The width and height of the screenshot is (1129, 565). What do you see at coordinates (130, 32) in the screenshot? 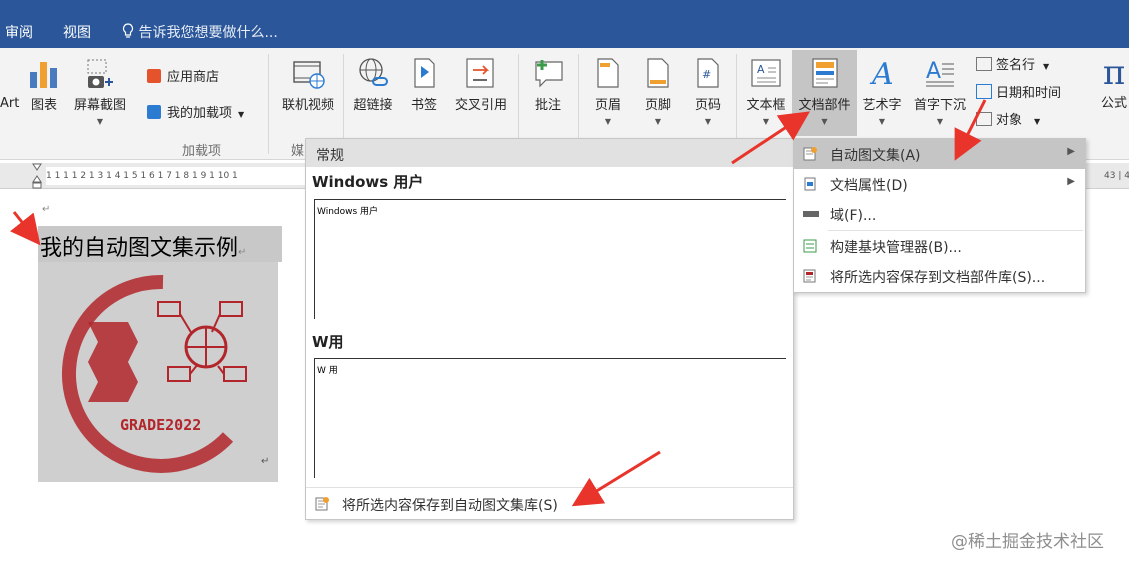
I see `lightbulb-icon` at bounding box center [130, 32].